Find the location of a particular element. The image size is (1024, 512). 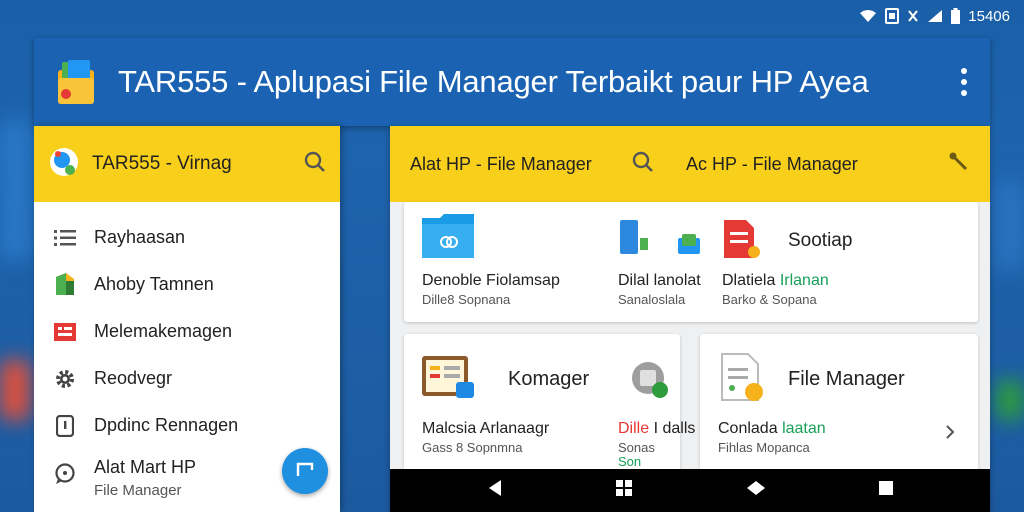

drawer-item-label: Rayhaasan is located at coordinates (140, 237).